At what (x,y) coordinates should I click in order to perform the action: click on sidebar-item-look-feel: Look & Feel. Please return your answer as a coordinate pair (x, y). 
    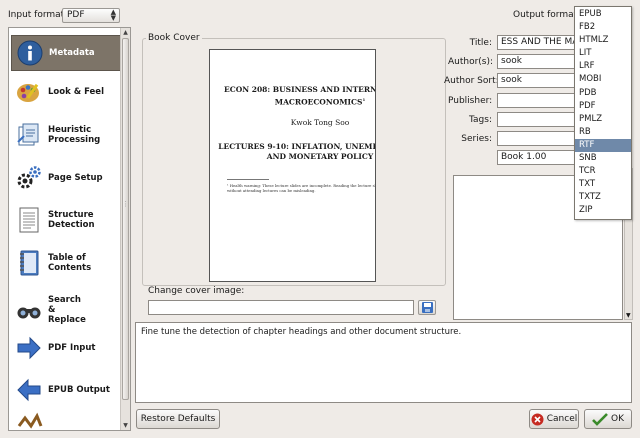
    Looking at the image, I should click on (66, 92).